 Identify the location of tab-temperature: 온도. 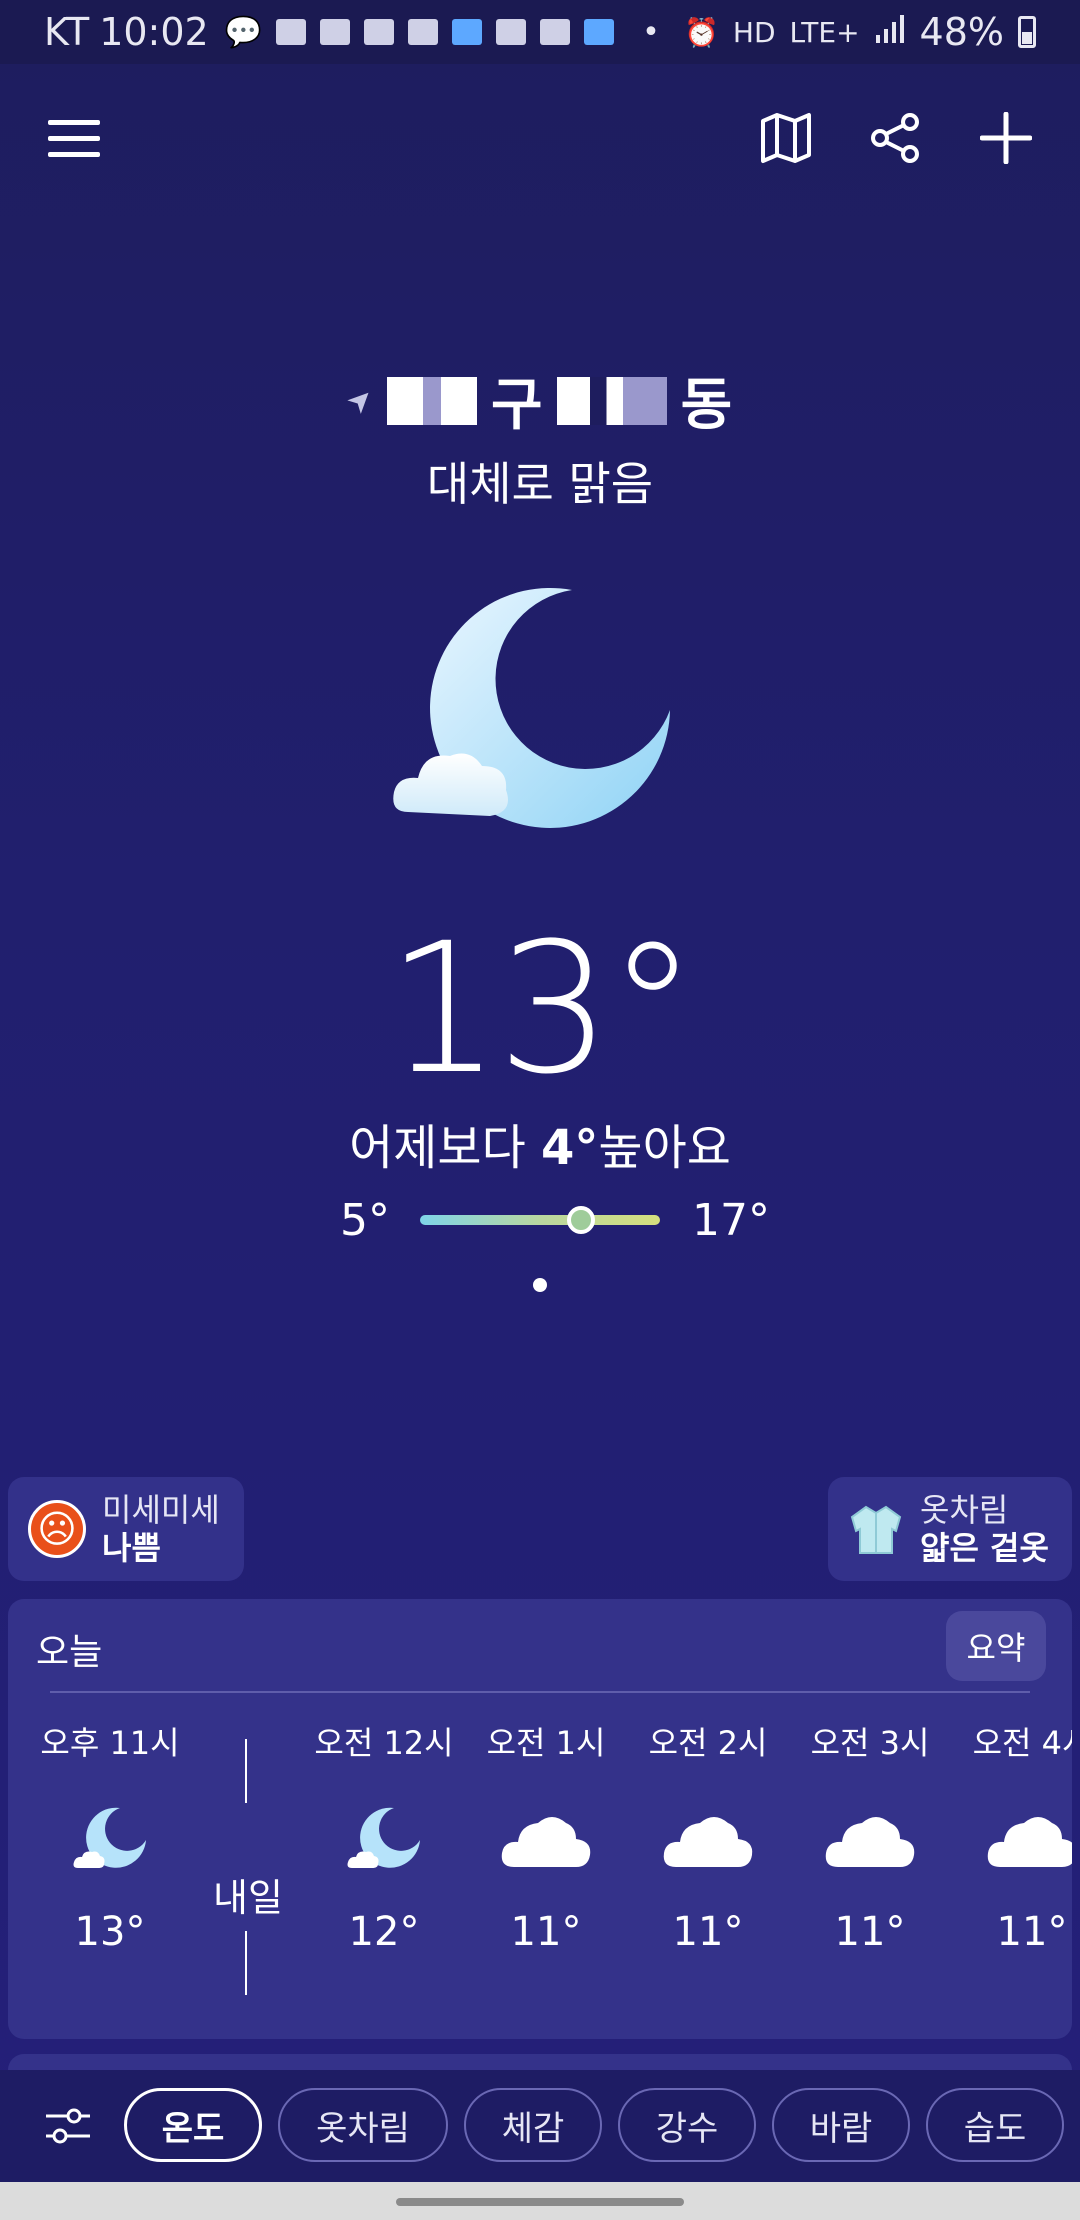
(193, 2125).